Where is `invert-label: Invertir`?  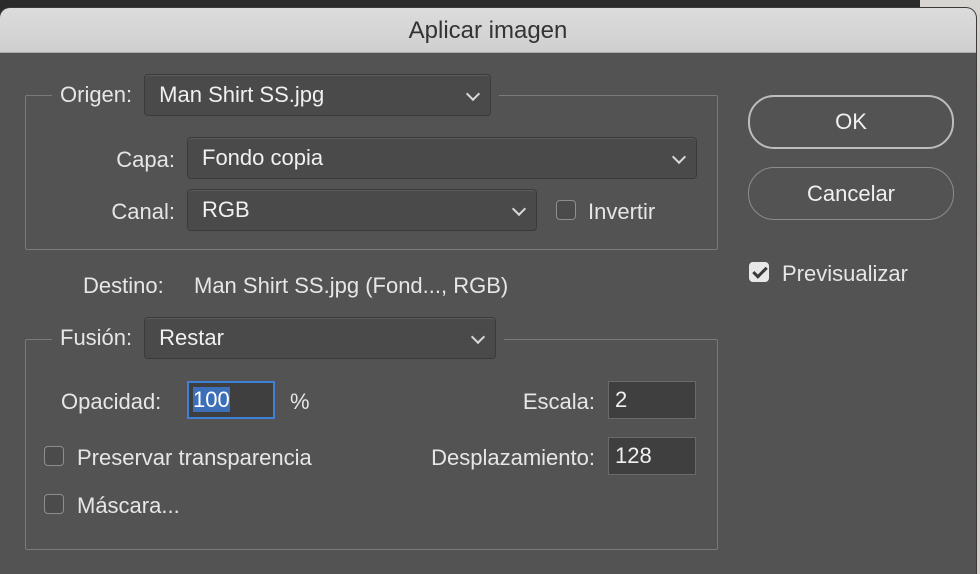
invert-label: Invertir is located at coordinates (621, 212).